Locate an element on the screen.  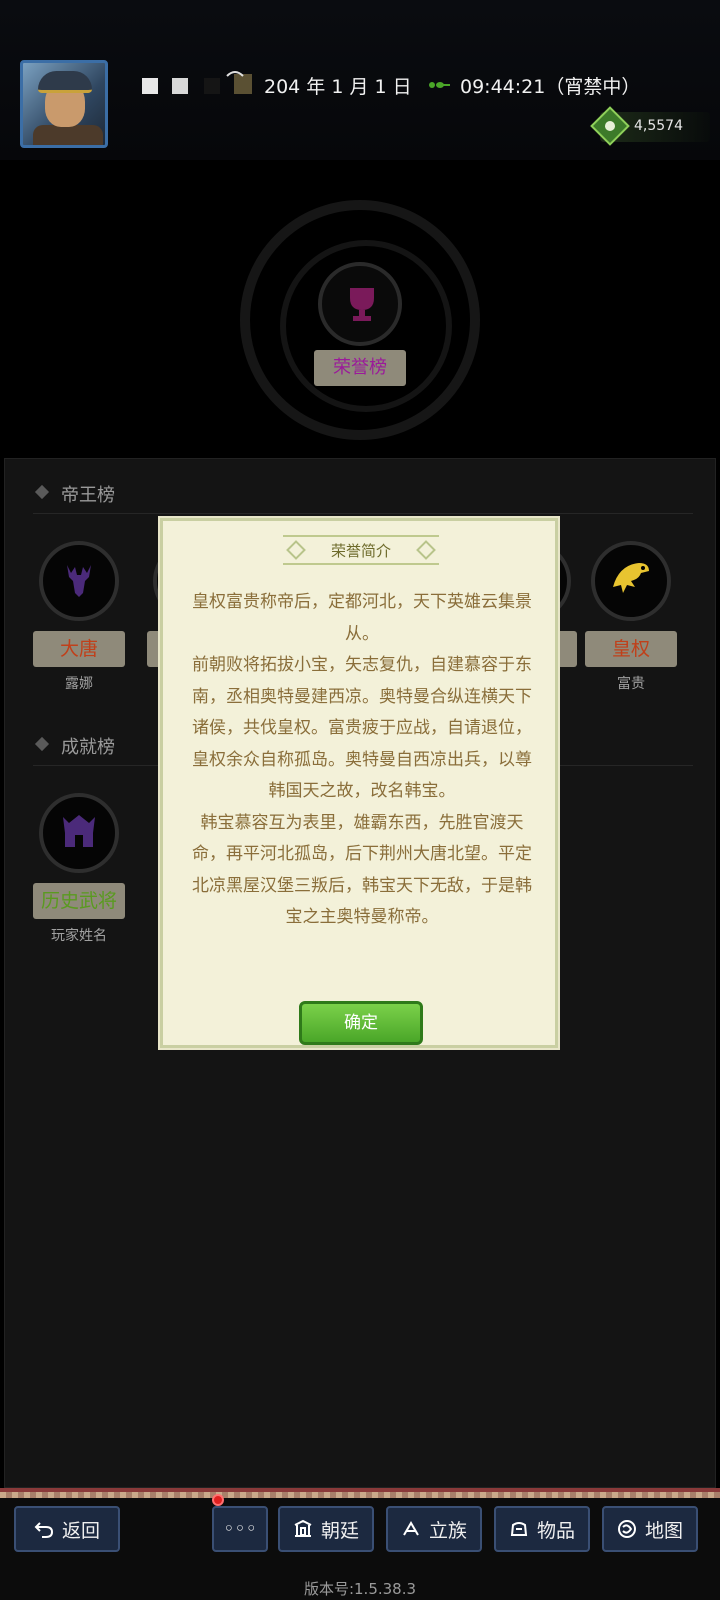
top-bar: 204 年 1 月 1 日 09:44:21（宵禁中） 4,5574 is located at coordinates (360, 80).